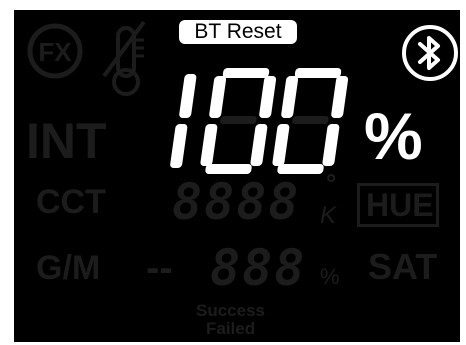 The height and width of the screenshot is (345, 466). I want to click on thermometer-off-icon, so click(124, 58).